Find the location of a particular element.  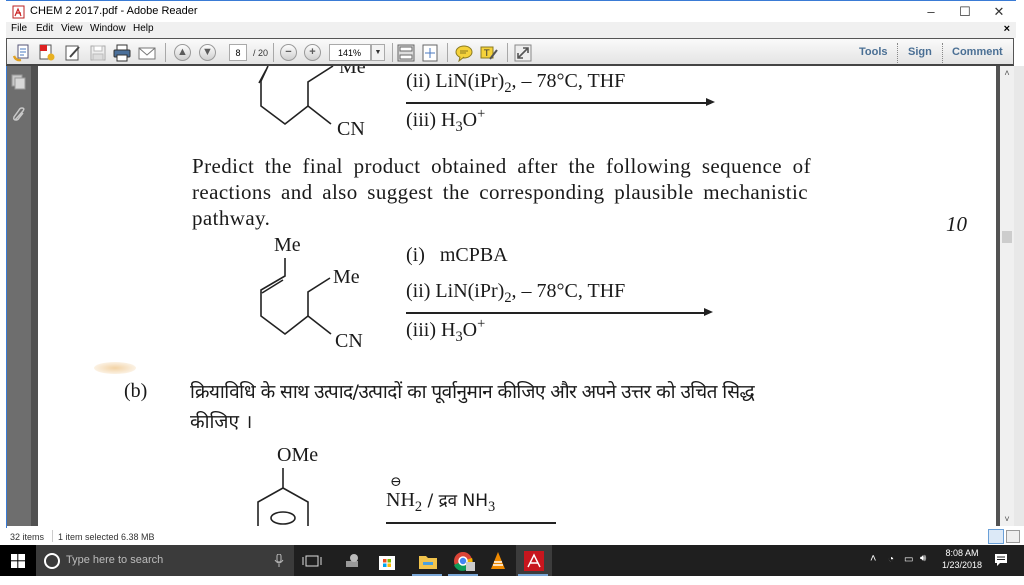

volume-icon: 🔊︎ is located at coordinates (923, 568).